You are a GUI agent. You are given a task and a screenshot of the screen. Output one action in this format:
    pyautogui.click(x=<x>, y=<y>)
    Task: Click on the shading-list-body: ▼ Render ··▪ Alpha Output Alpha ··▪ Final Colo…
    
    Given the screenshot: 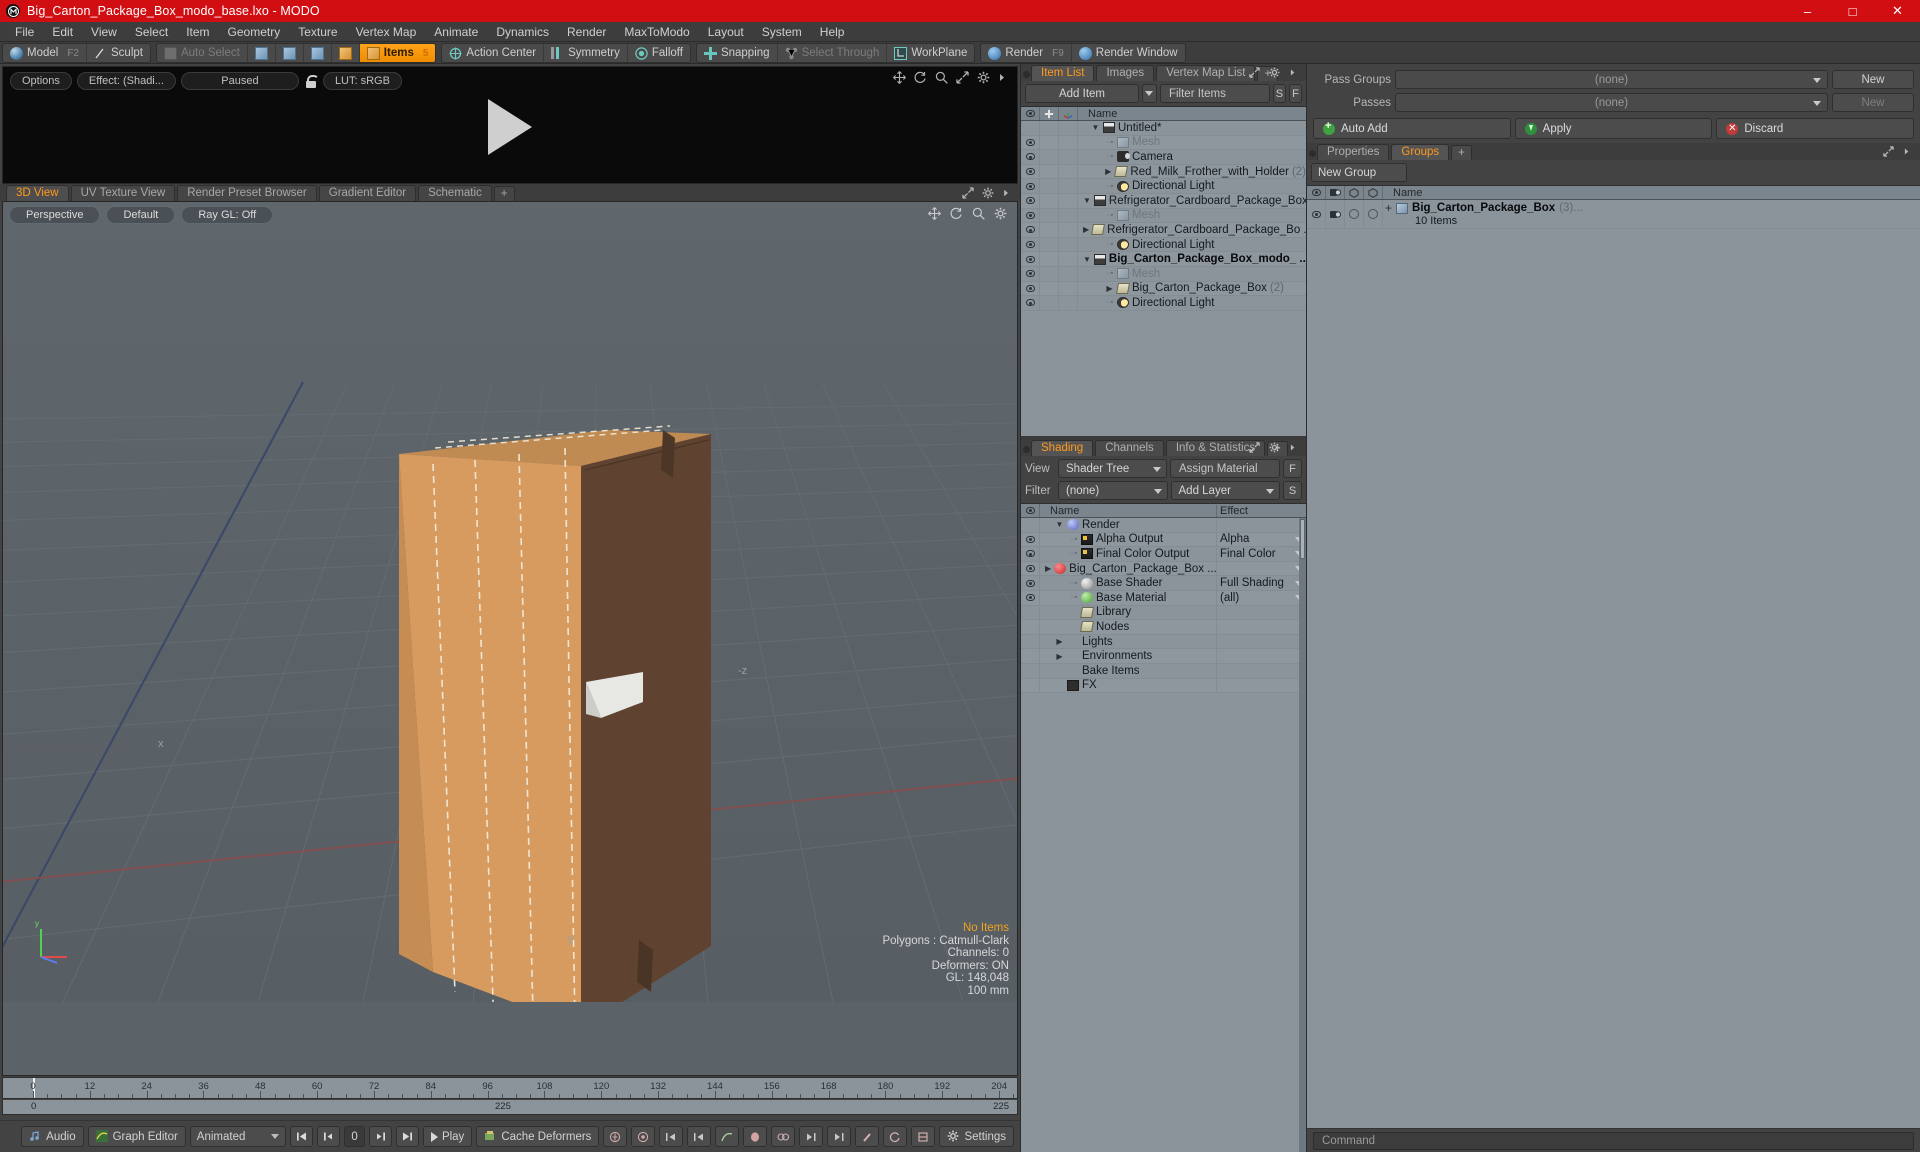 What is the action you would take?
    pyautogui.click(x=1163, y=835)
    